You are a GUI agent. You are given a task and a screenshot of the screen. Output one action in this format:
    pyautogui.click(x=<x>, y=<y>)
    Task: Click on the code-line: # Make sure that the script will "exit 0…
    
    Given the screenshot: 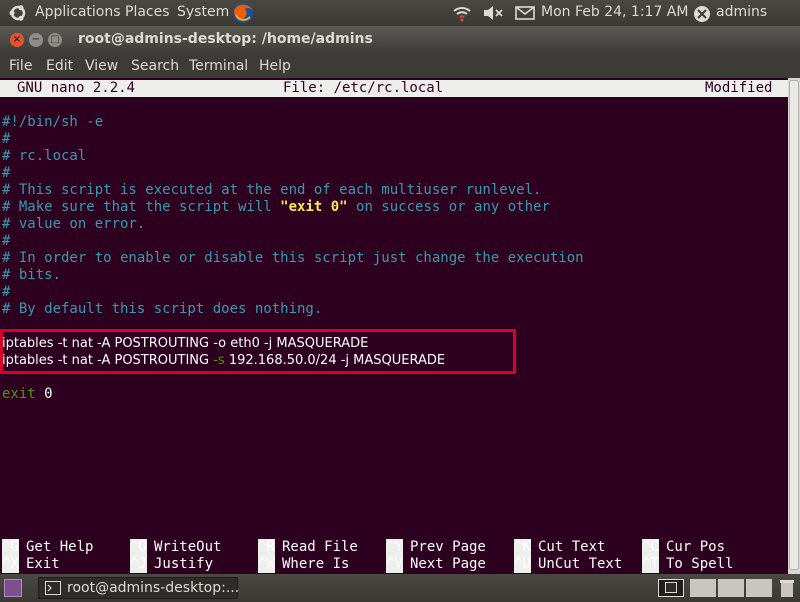 What is the action you would take?
    pyautogui.click(x=276, y=207)
    